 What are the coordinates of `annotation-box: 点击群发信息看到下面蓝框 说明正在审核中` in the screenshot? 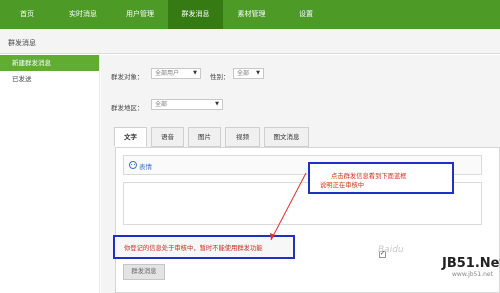 It's located at (381, 178).